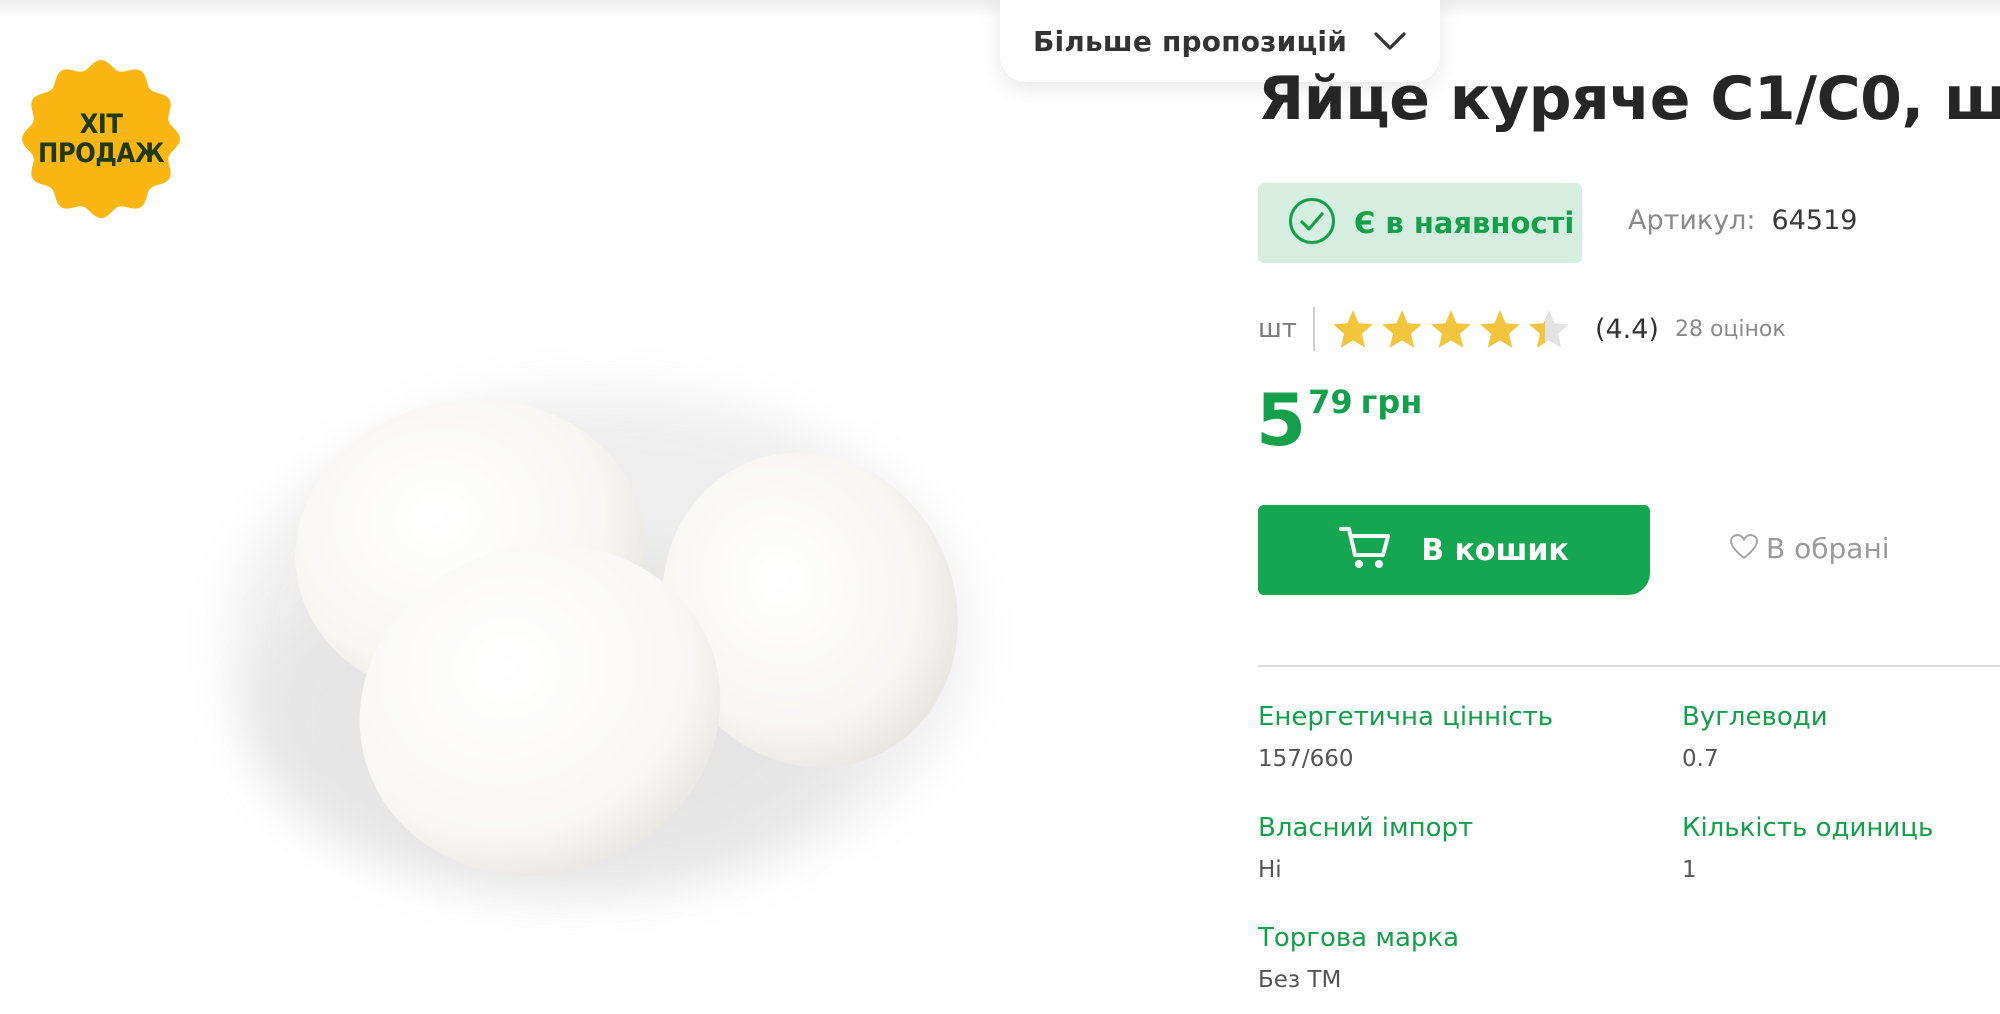  I want to click on rating-stars, so click(1451, 329).